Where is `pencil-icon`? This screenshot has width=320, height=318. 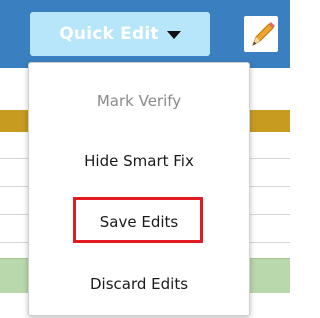 pencil-icon is located at coordinates (263, 34).